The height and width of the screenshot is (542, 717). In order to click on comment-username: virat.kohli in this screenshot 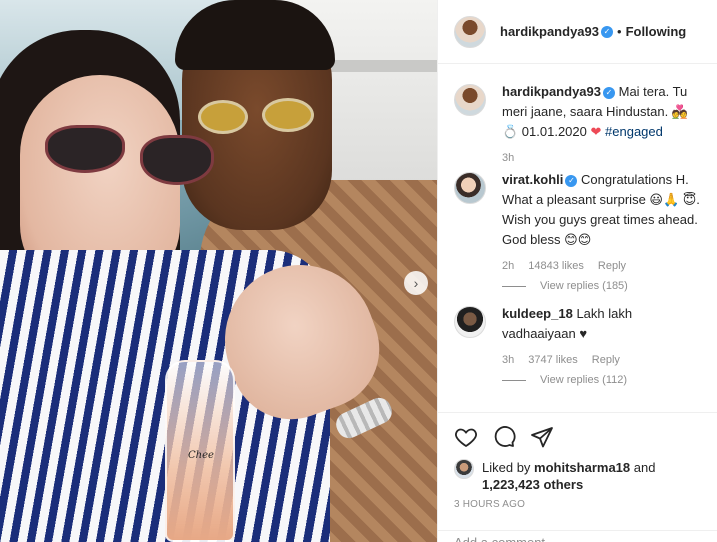, I will do `click(532, 179)`.